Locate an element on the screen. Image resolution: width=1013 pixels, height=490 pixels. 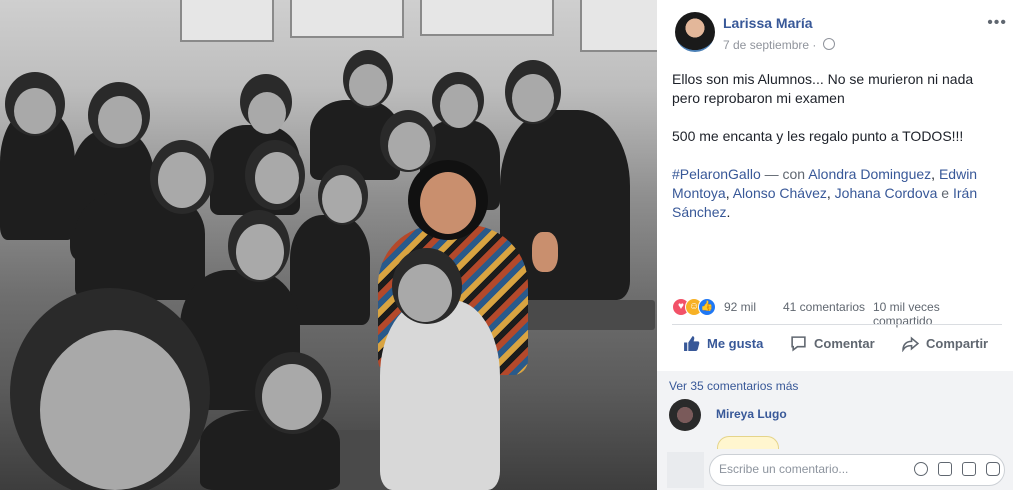
post-actions: Me gusta Comentar Compartir is located at coordinates (837, 345).